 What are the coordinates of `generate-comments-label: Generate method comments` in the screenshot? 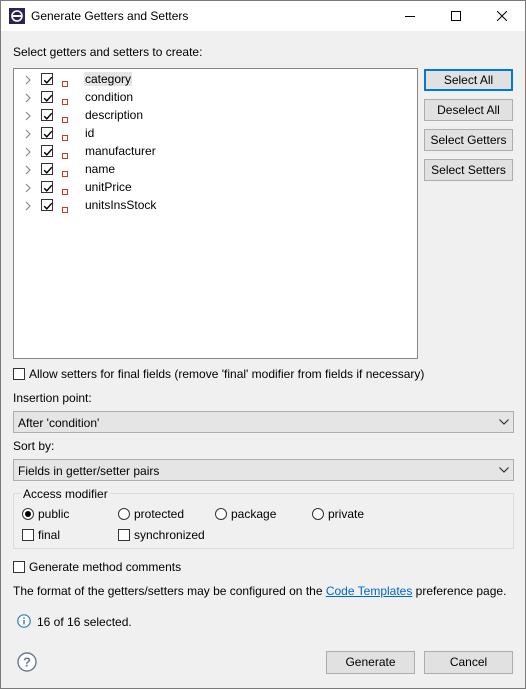 It's located at (105, 567).